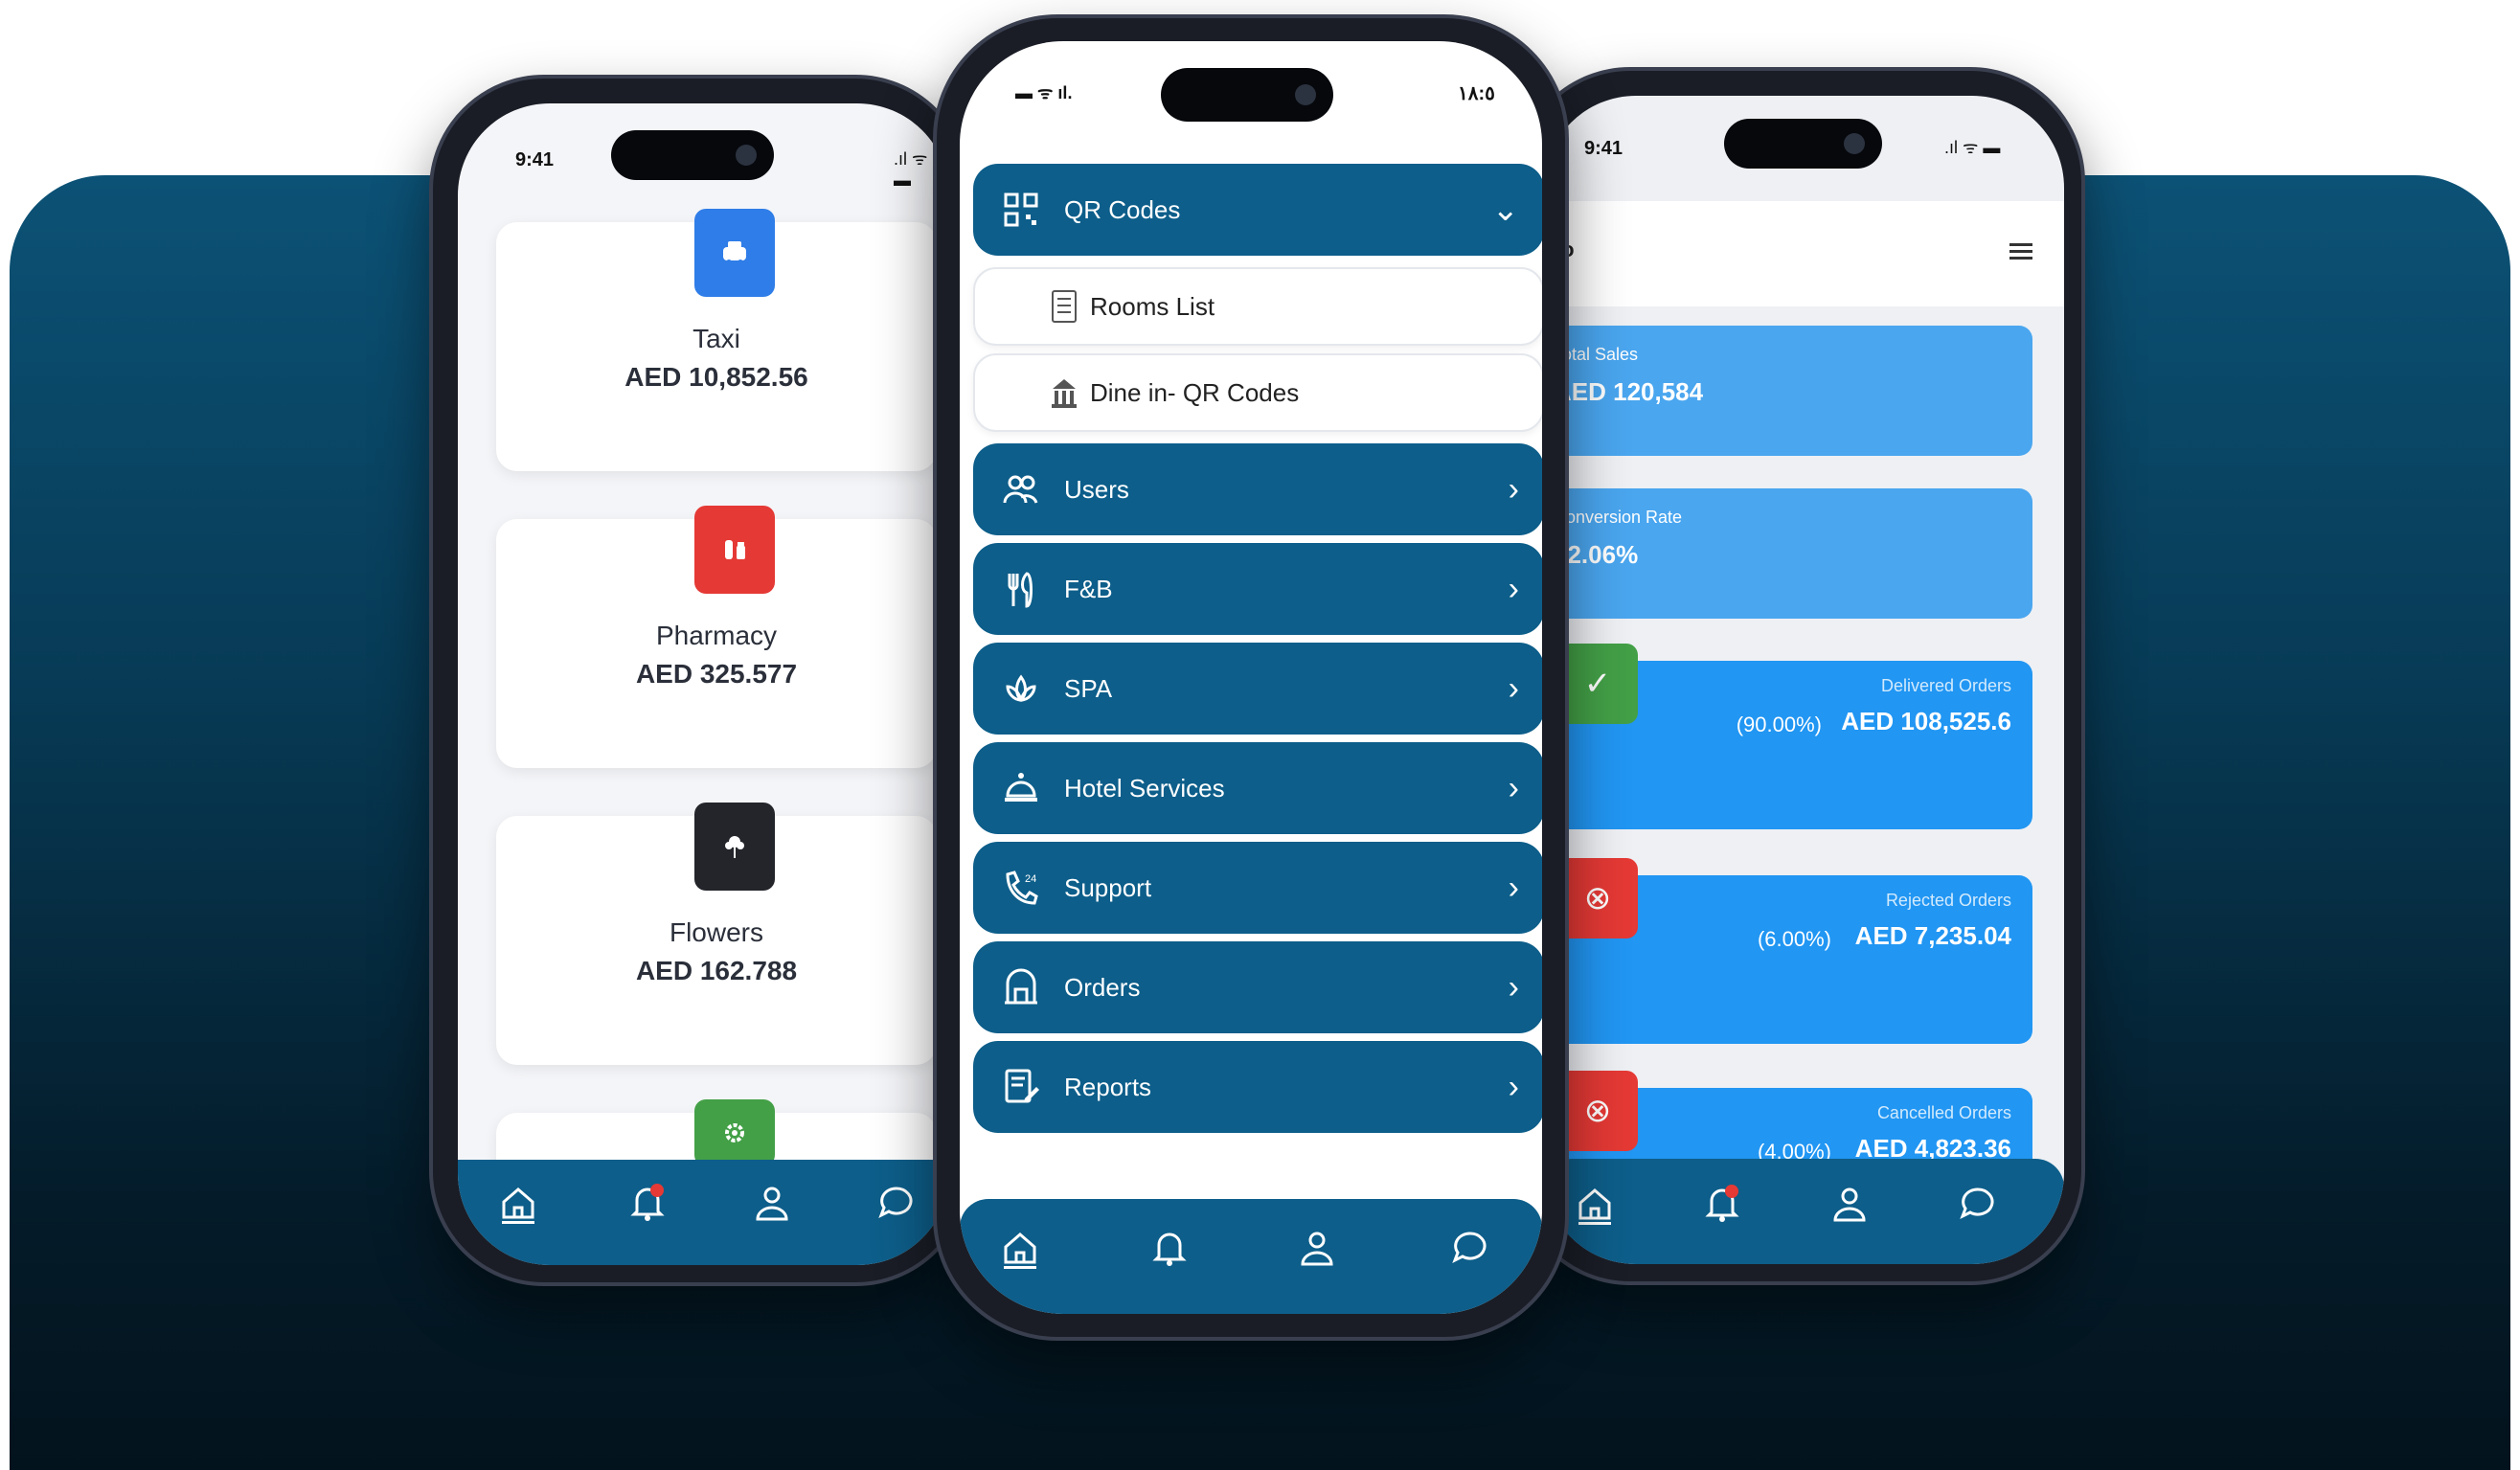 This screenshot has height=1470, width=2520. What do you see at coordinates (1257, 589) in the screenshot?
I see `menu-fnb: F&B ›` at bounding box center [1257, 589].